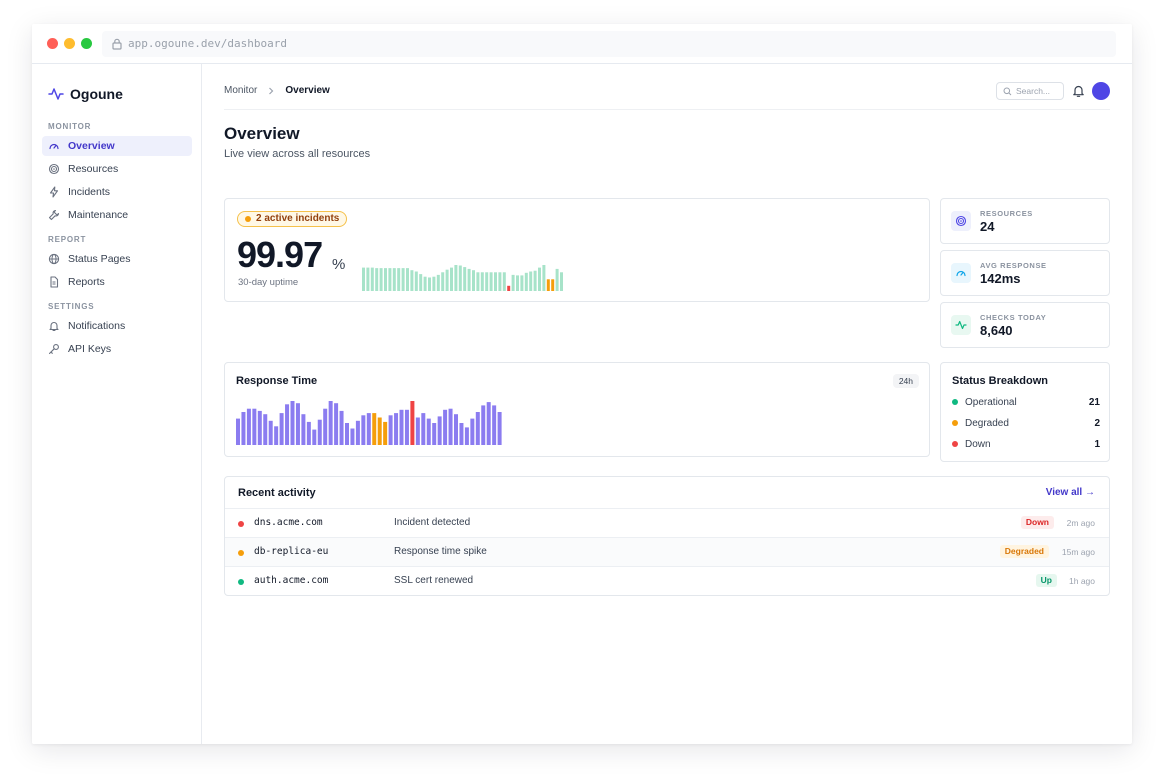  I want to click on sidebar-item-notifications: Notifications, so click(117, 326).